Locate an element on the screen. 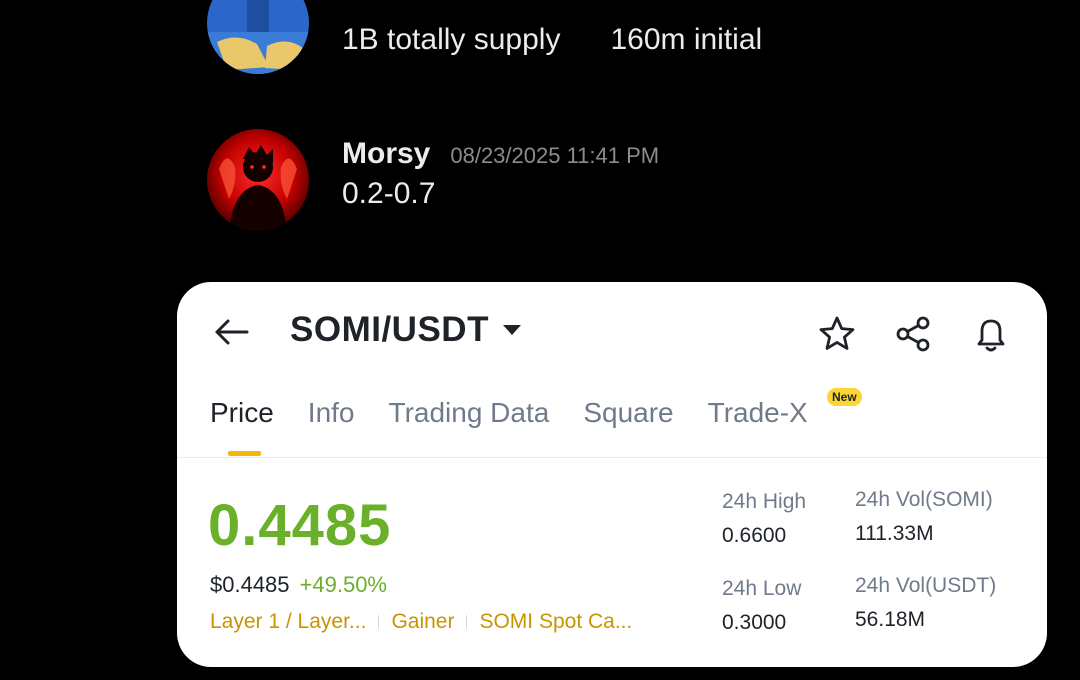 The image size is (1080, 680). last-price: 0.4485 is located at coordinates (300, 525).